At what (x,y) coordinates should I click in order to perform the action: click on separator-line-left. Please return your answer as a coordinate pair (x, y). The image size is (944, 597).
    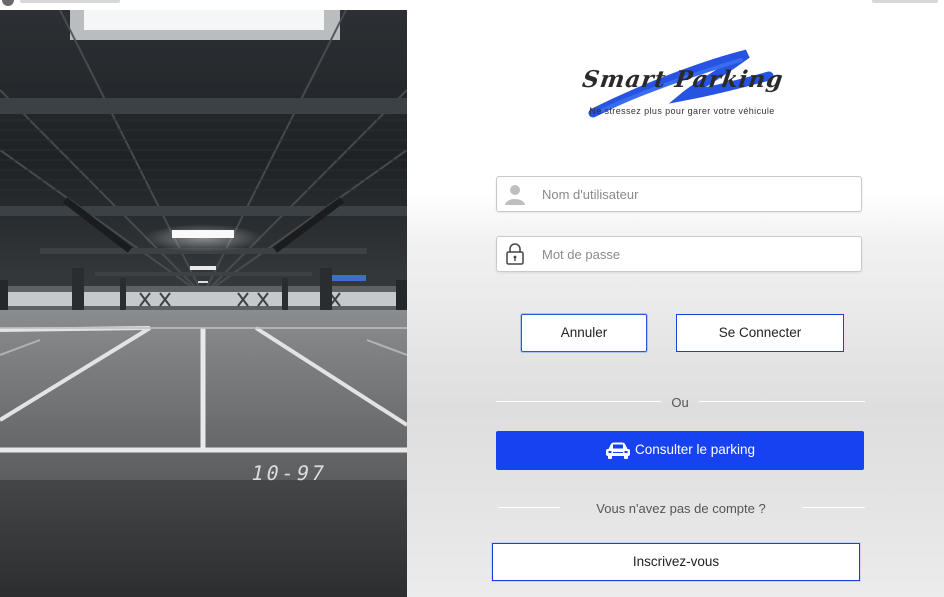
    Looking at the image, I should click on (578, 401).